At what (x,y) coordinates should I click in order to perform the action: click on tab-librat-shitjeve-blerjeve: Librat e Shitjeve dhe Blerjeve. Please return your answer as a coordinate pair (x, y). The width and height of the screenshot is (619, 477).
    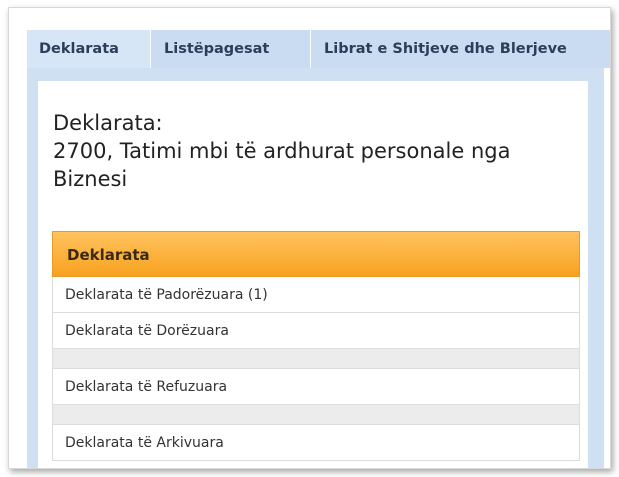
    Looking at the image, I should click on (461, 49).